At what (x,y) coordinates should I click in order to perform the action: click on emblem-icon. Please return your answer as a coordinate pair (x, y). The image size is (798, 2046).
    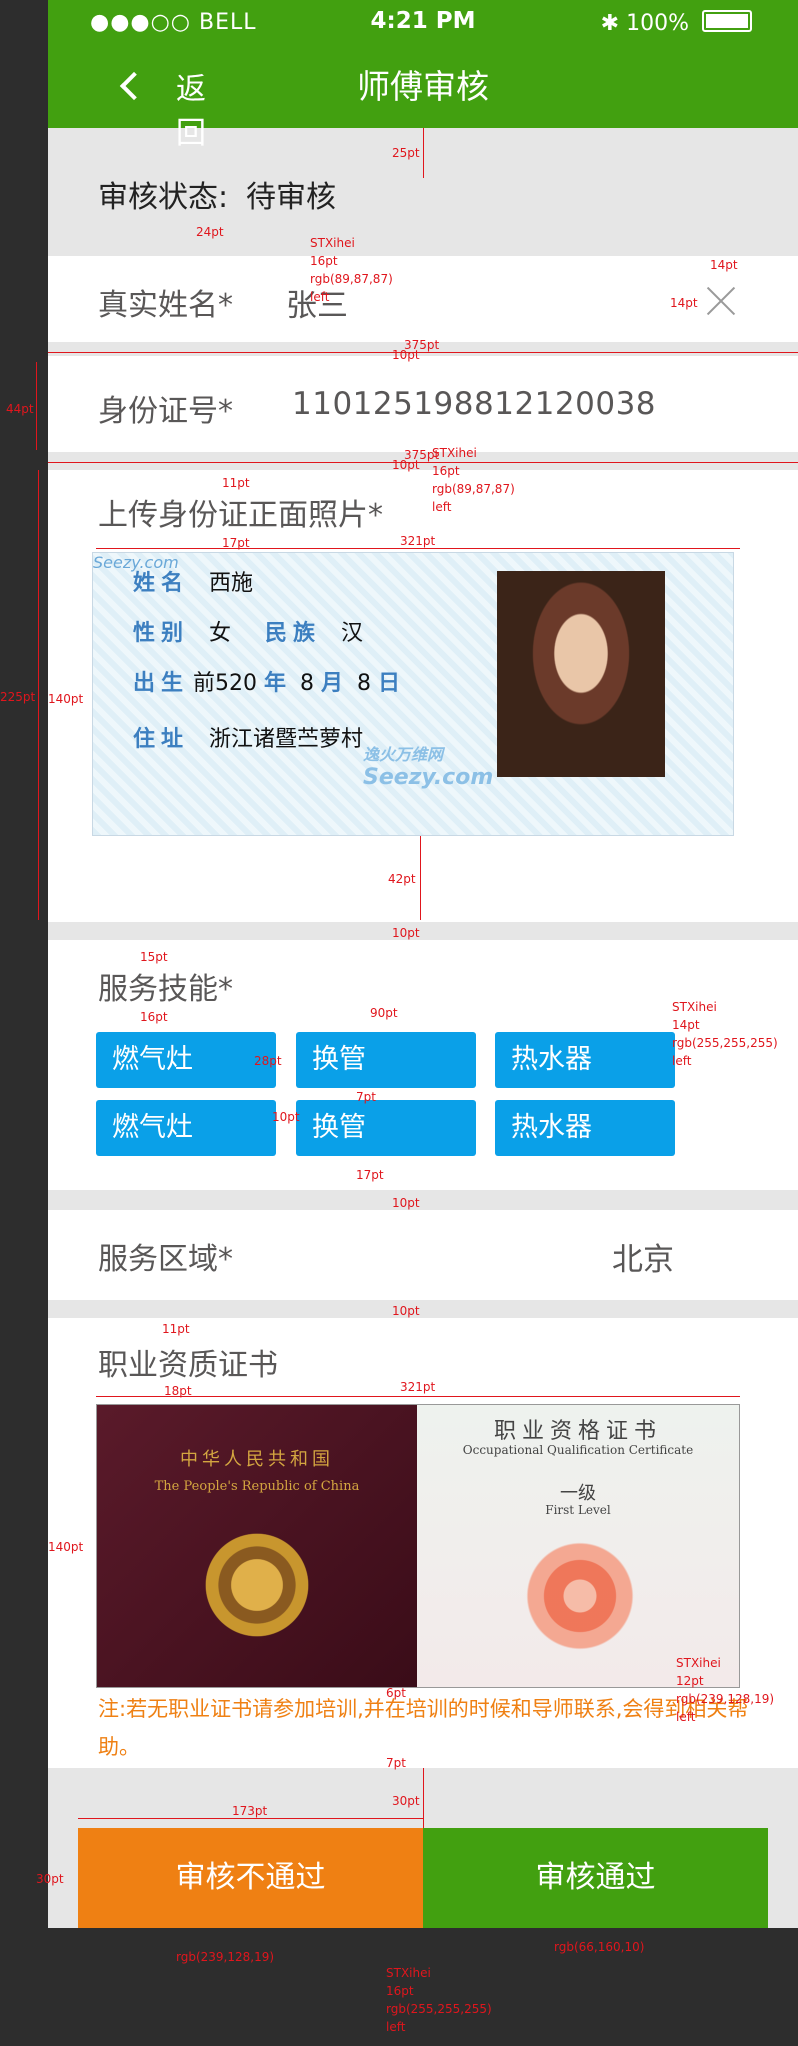
    Looking at the image, I should click on (257, 1585).